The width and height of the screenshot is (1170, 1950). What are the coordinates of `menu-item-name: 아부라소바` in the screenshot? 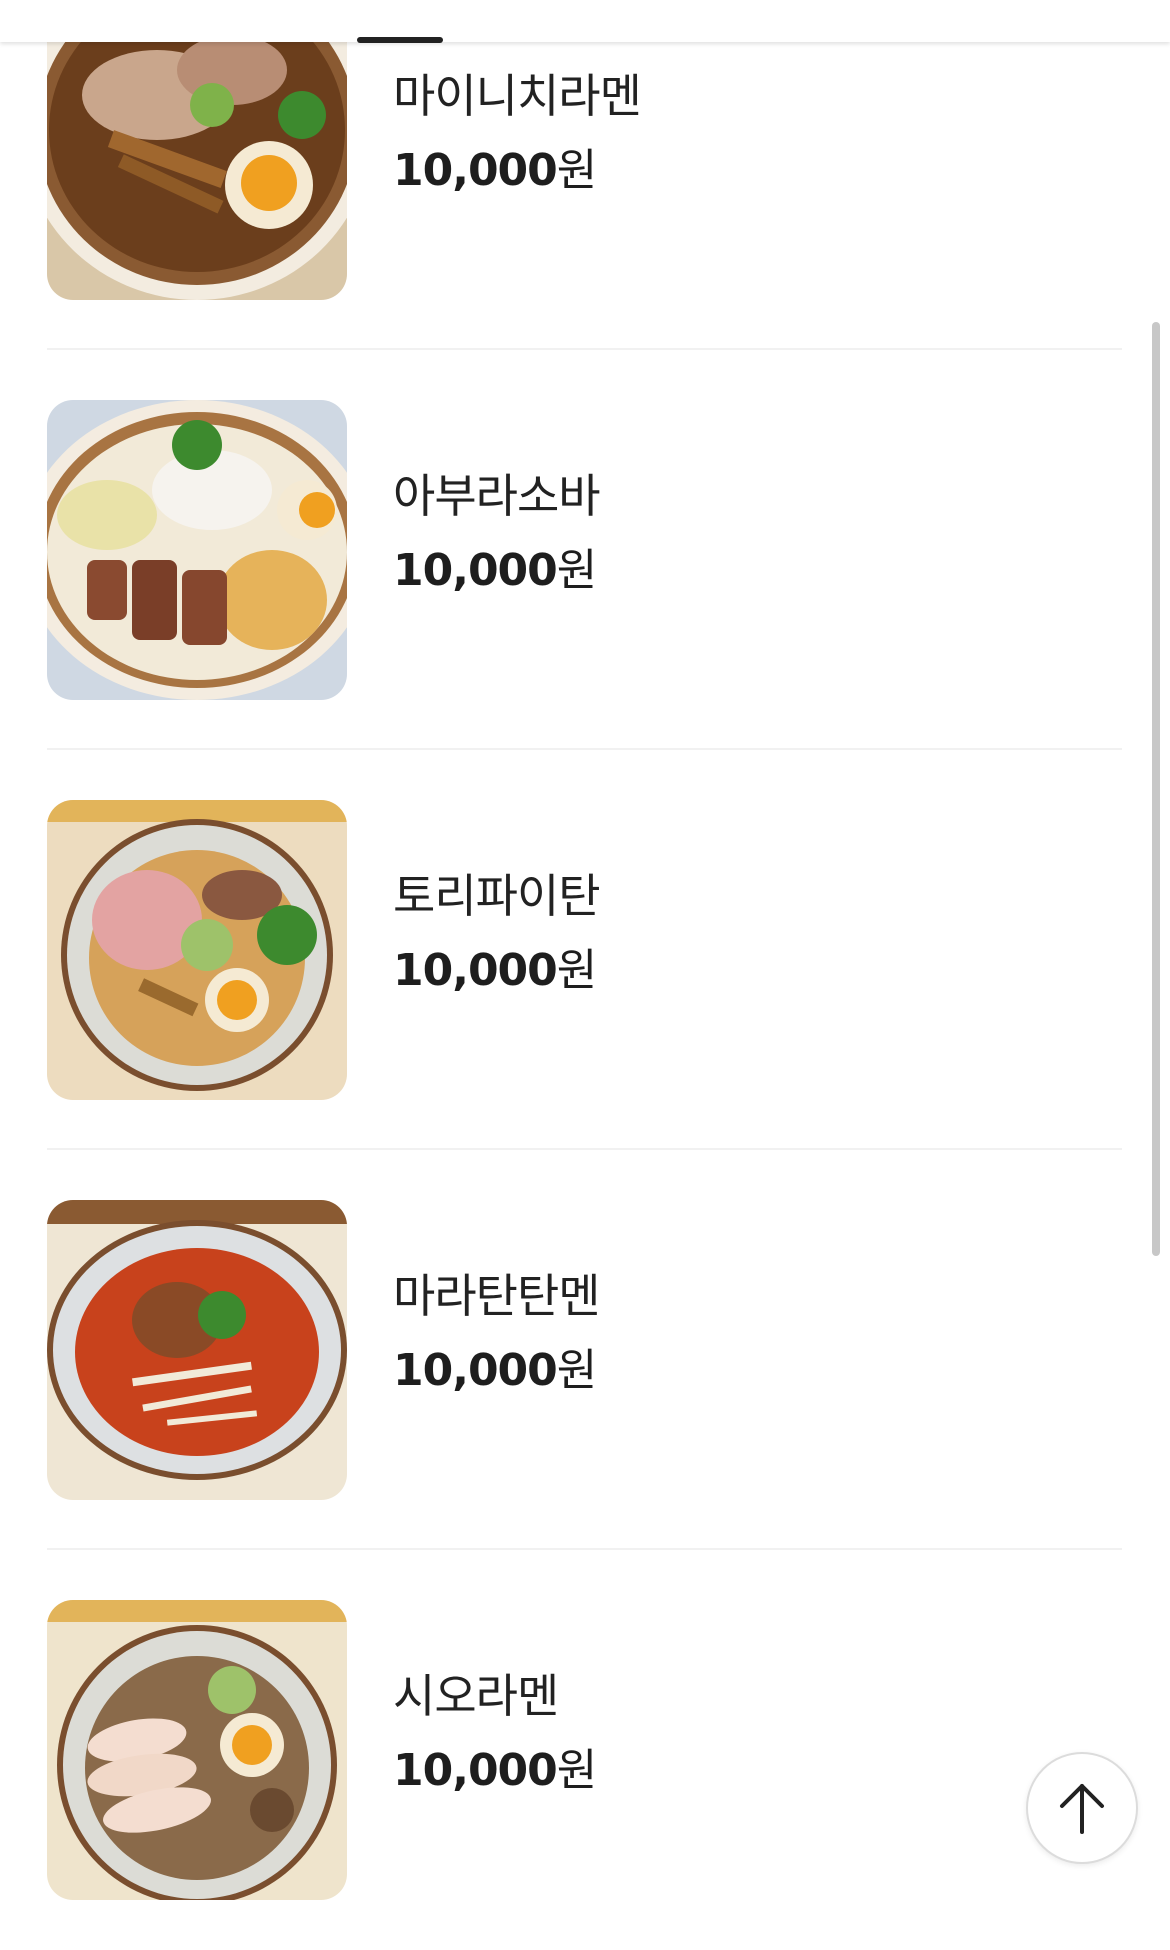 It's located at (497, 496).